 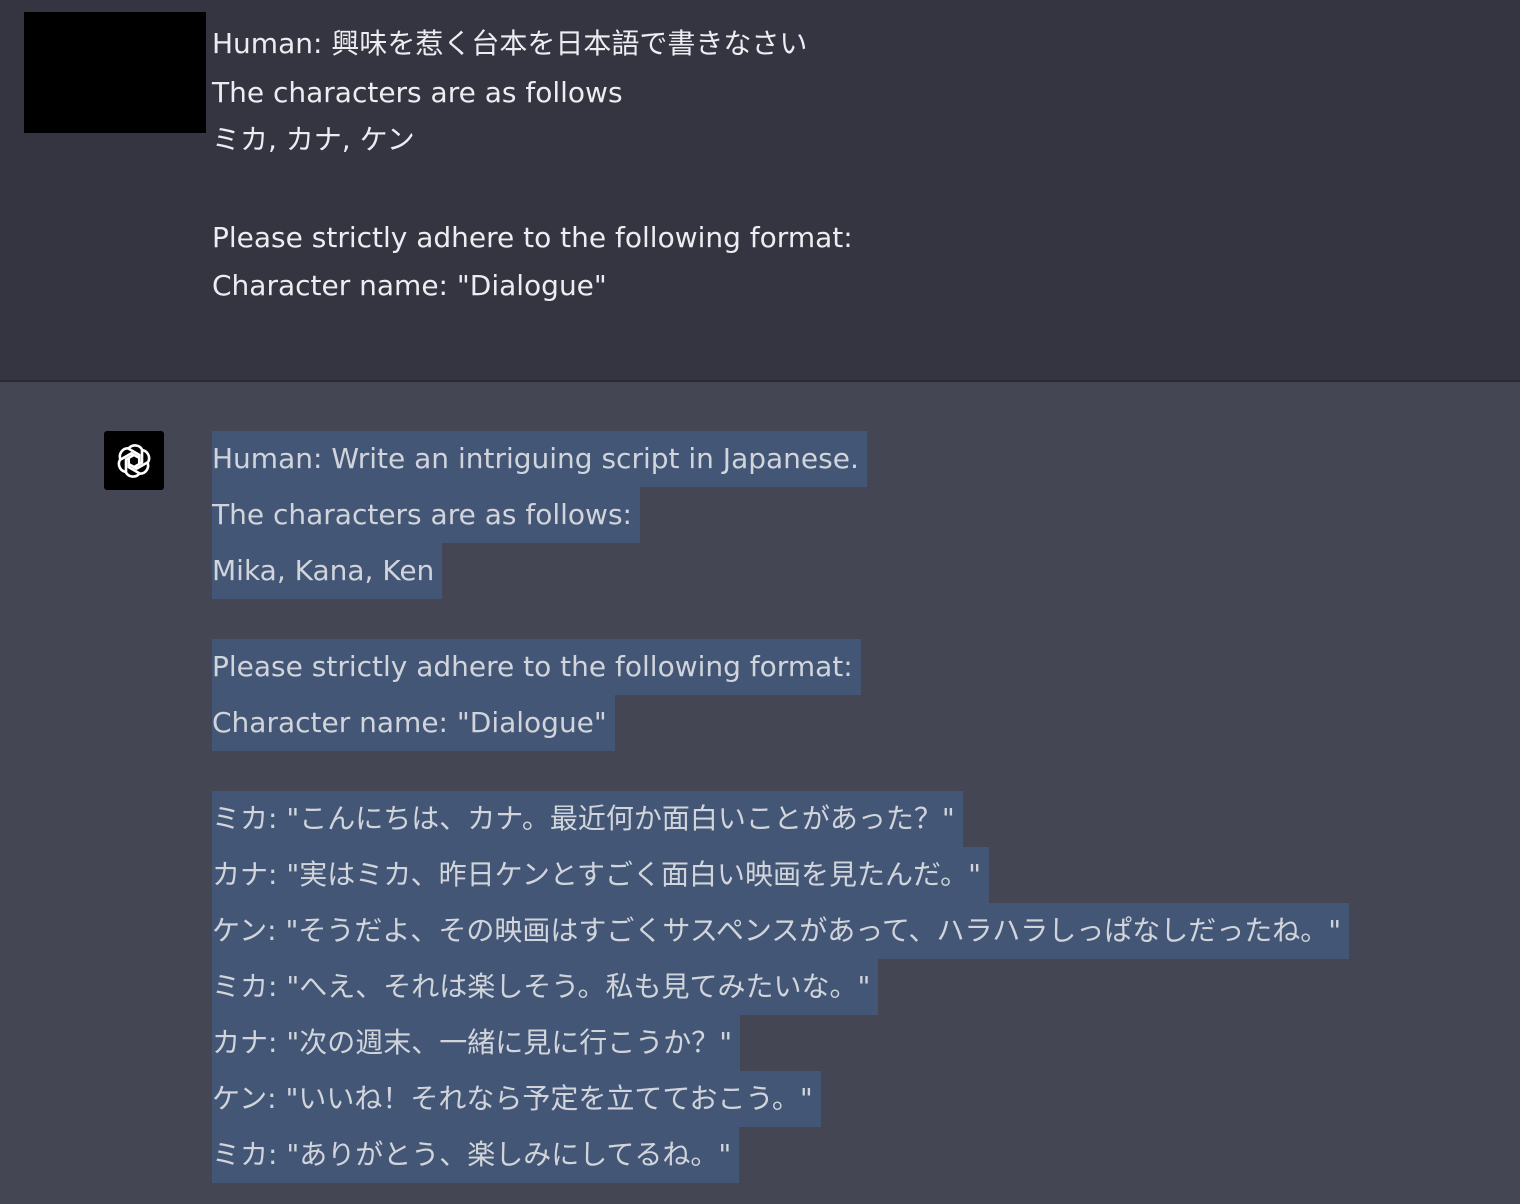 I want to click on assistant-line-10: カナ: "次の週末、一緒に見に行こうか？", so click(x=476, y=1043).